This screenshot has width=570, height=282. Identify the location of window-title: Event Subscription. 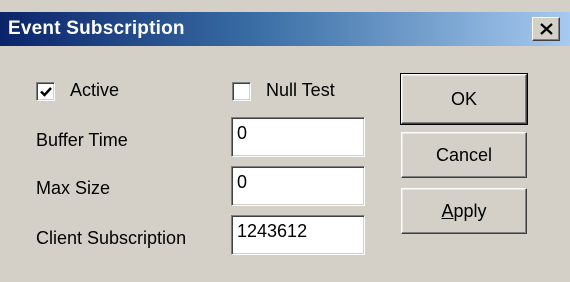
(96, 28).